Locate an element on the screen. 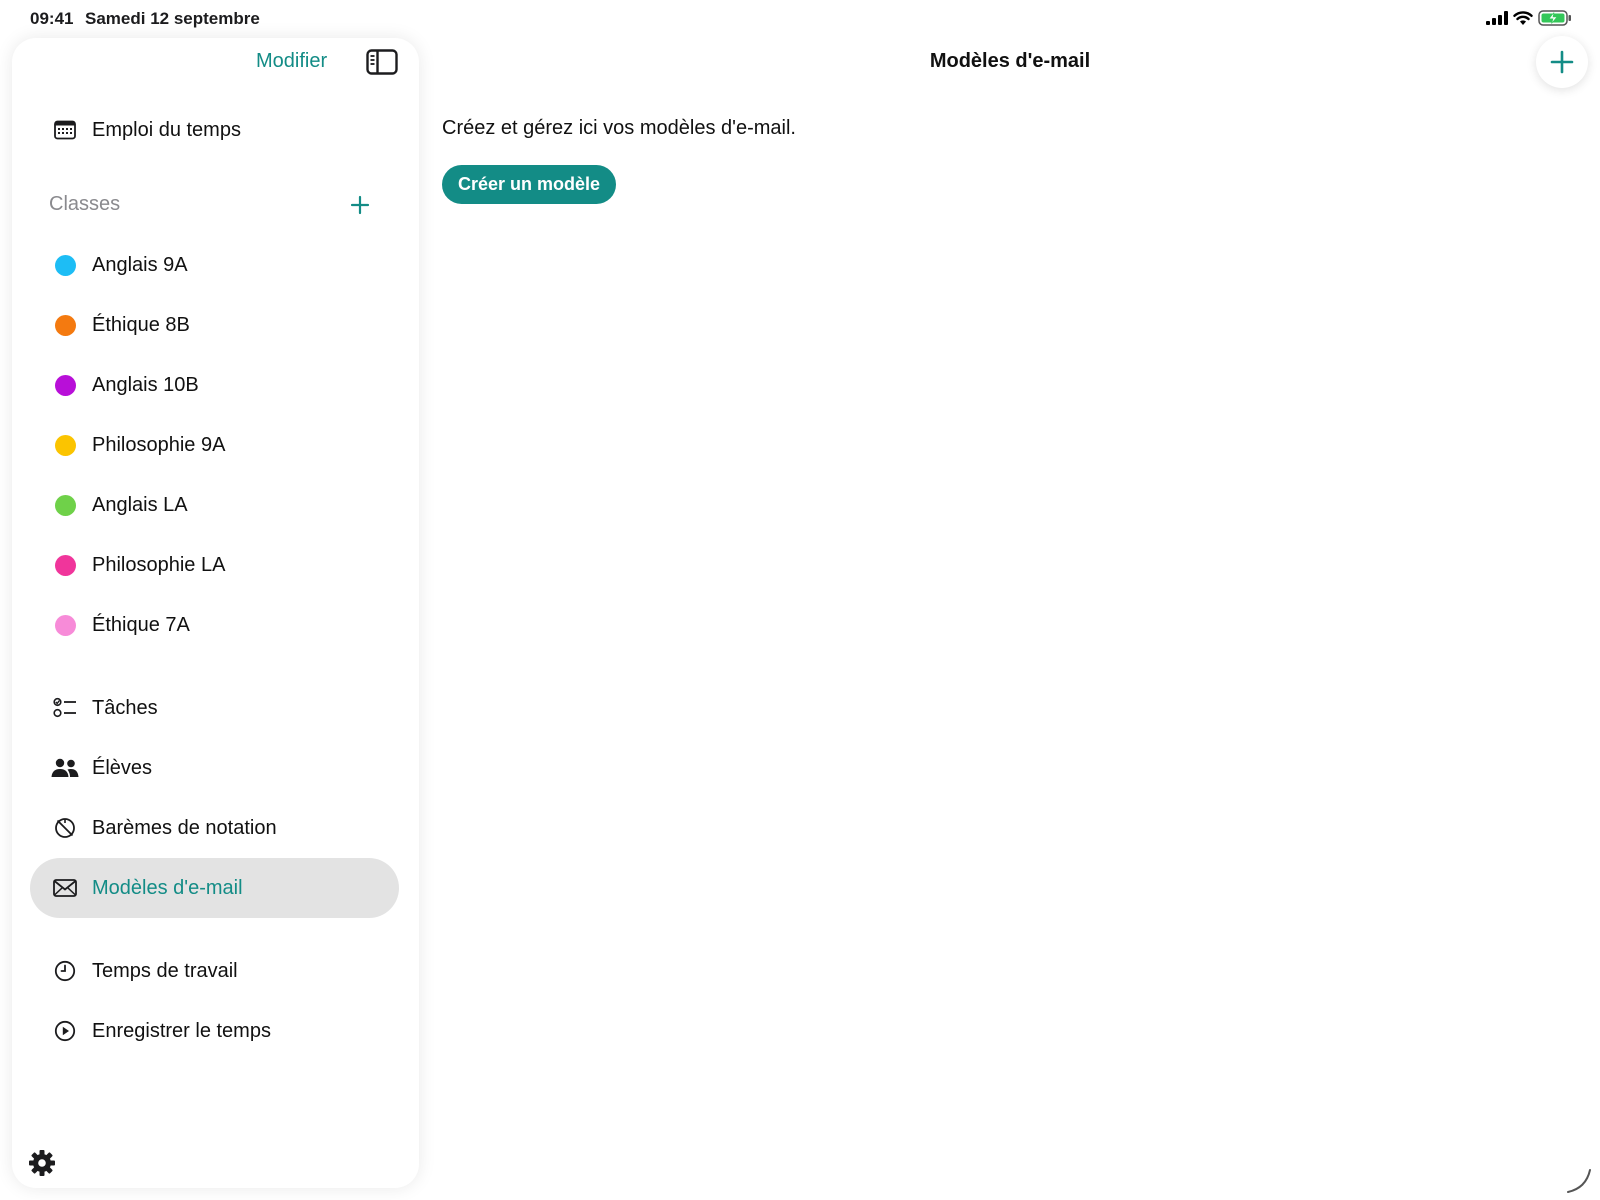 Image resolution: width=1600 pixels, height=1200 pixels. sidebar-item-record-time: Enregistrer le temps is located at coordinates (214, 1031).